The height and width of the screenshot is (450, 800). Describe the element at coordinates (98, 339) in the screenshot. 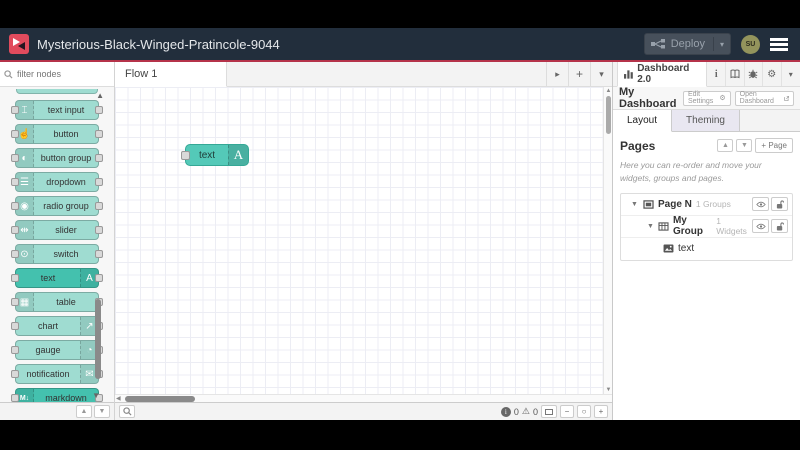

I see `palette-scrollbar-thumb` at that location.